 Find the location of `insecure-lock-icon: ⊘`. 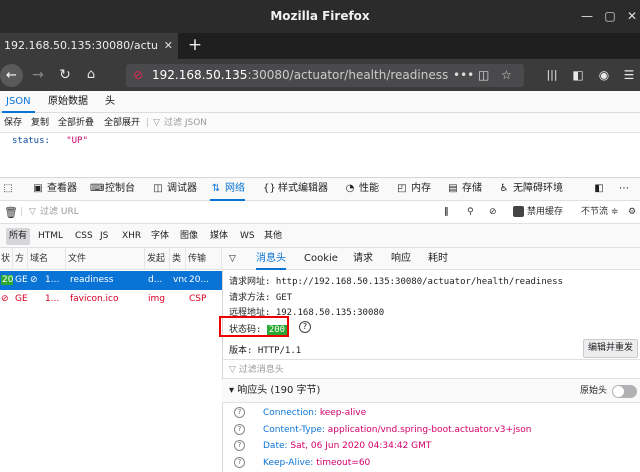

insecure-lock-icon: ⊘ is located at coordinates (138, 75).